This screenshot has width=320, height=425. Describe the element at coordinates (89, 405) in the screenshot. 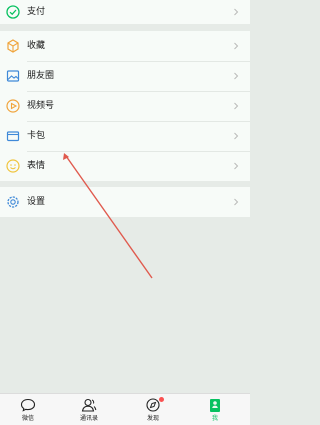

I see `contacts-icon` at that location.